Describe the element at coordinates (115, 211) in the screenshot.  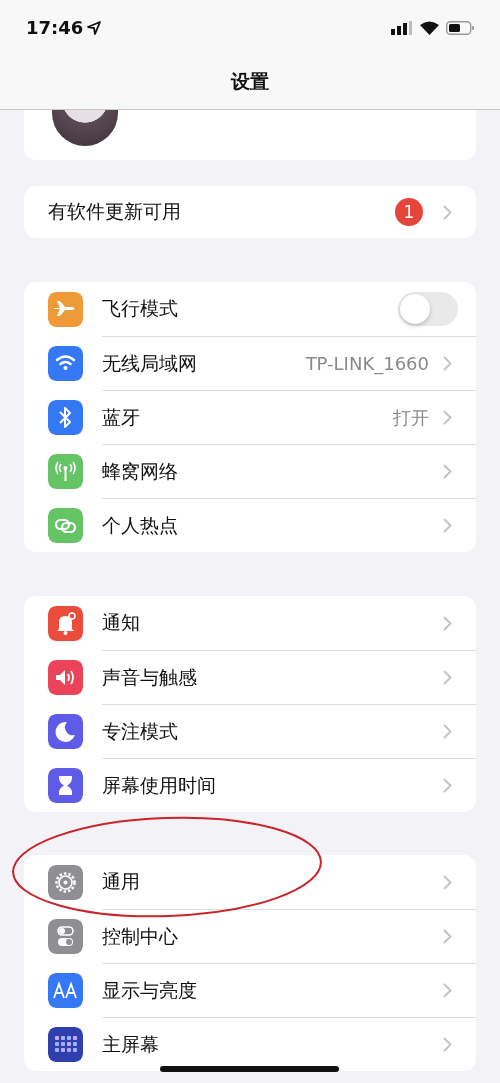
I see `row-label: 有软件更新可用` at that location.